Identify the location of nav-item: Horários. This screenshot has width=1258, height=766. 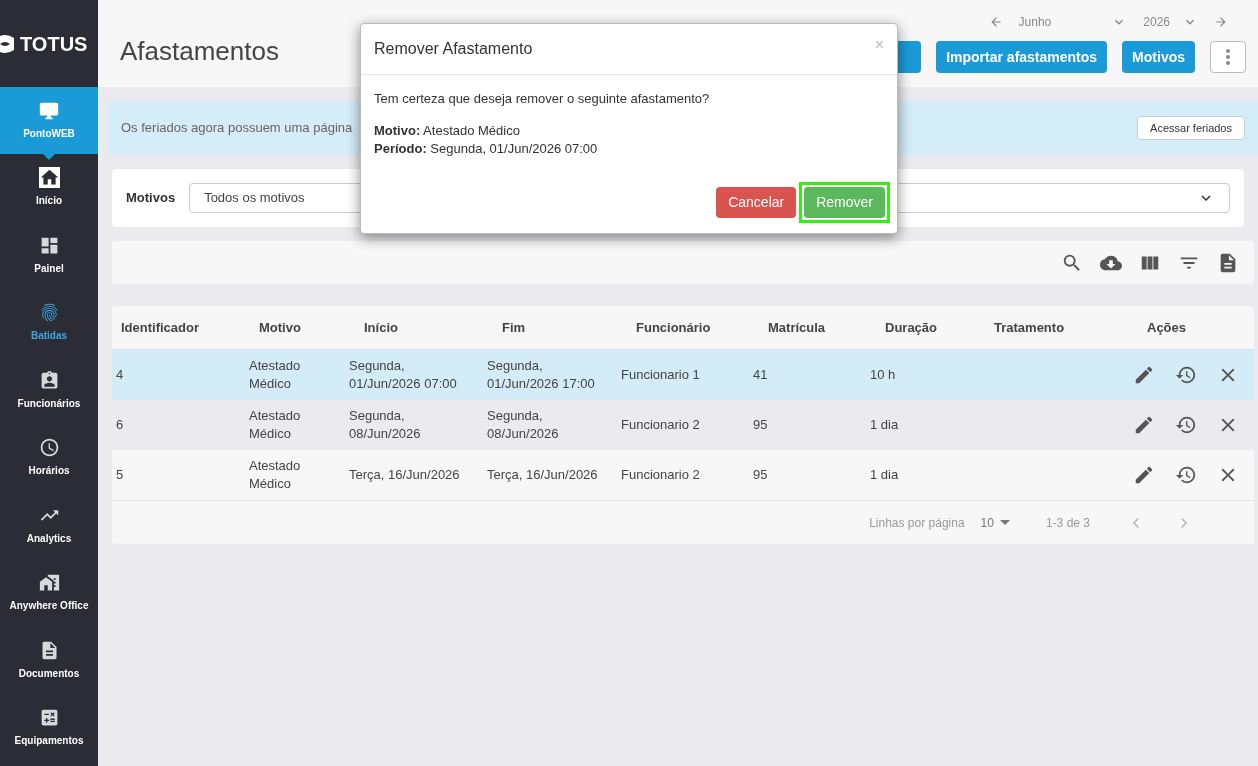
(49, 458).